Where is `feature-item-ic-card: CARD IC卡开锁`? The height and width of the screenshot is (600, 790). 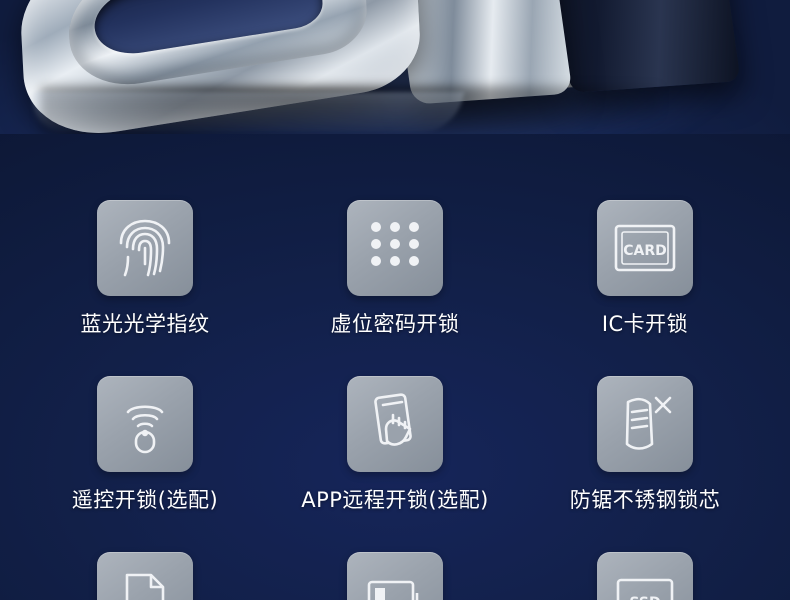
feature-item-ic-card: CARD IC卡开锁 is located at coordinates (645, 268).